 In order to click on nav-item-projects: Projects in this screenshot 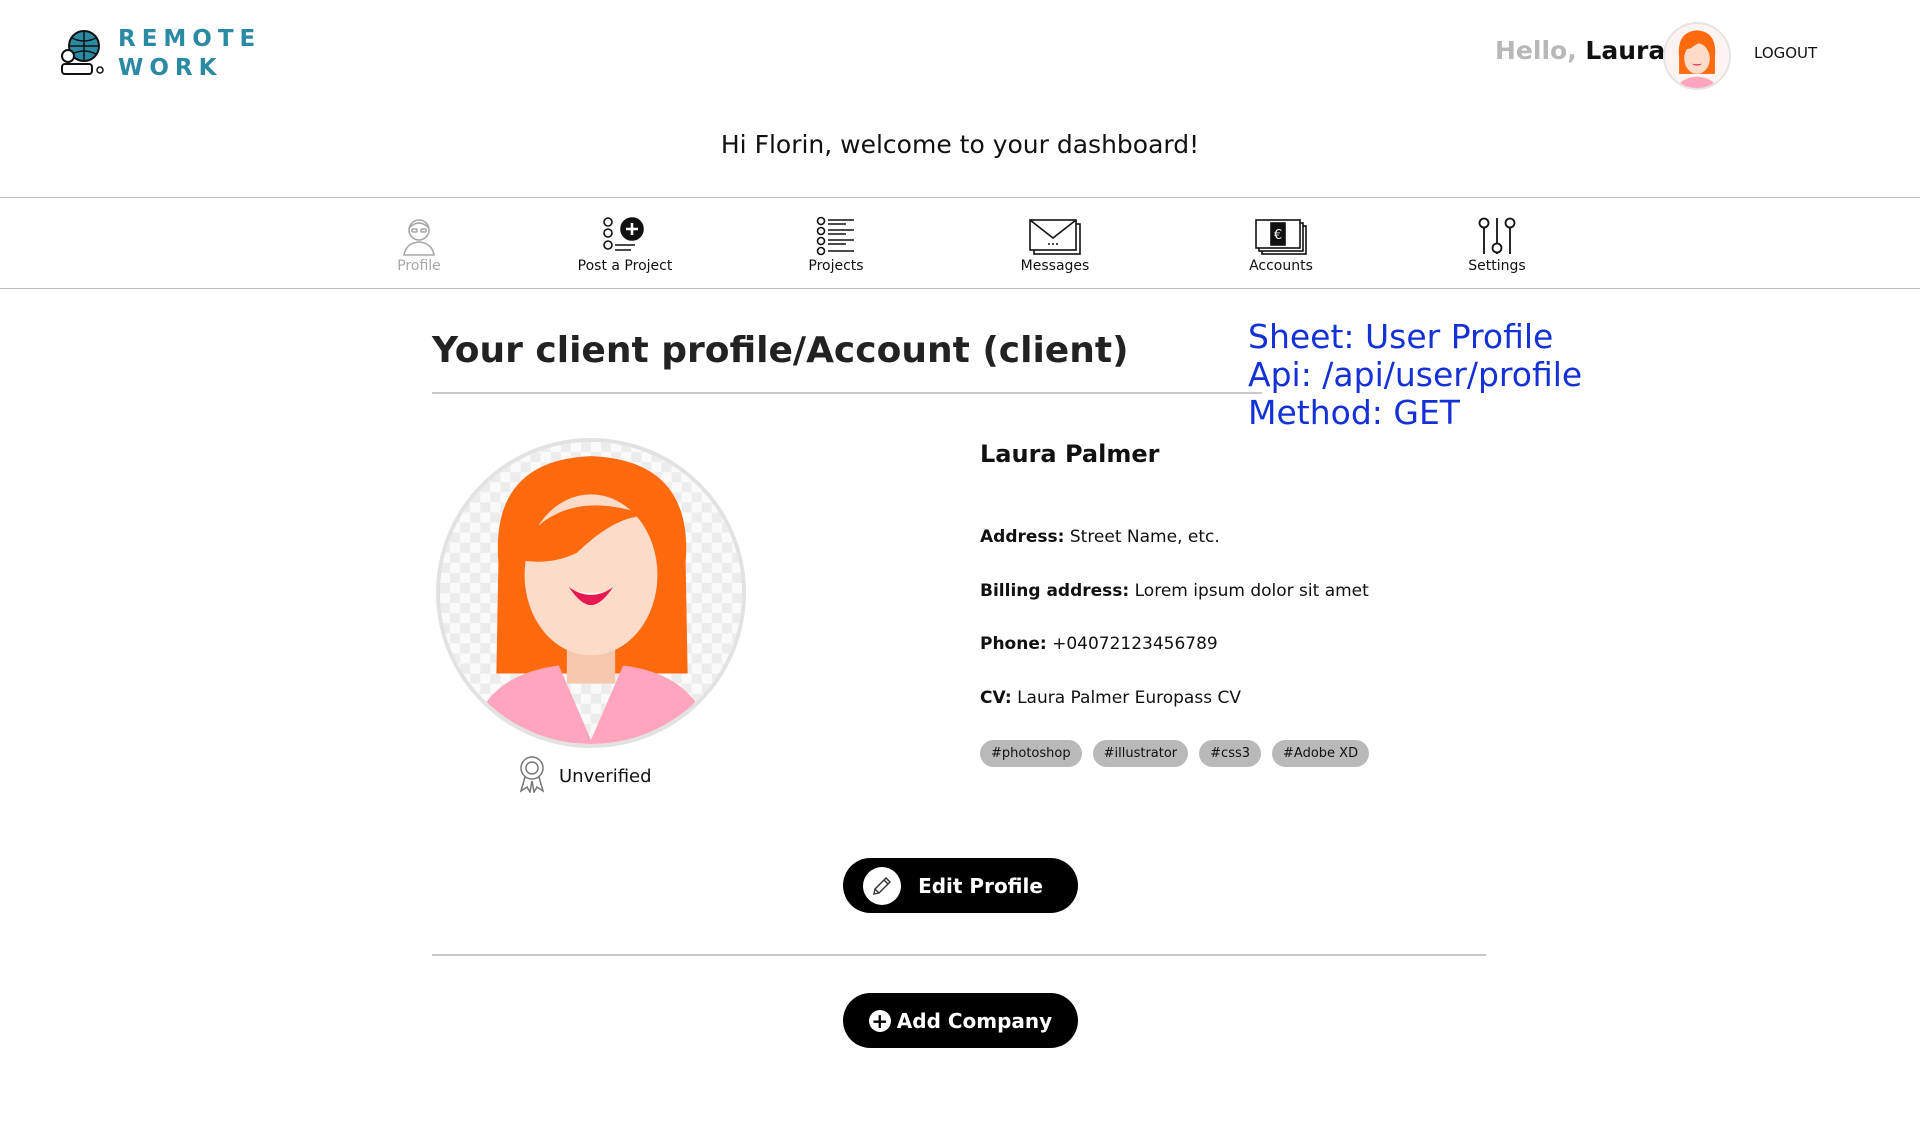, I will do `click(836, 244)`.